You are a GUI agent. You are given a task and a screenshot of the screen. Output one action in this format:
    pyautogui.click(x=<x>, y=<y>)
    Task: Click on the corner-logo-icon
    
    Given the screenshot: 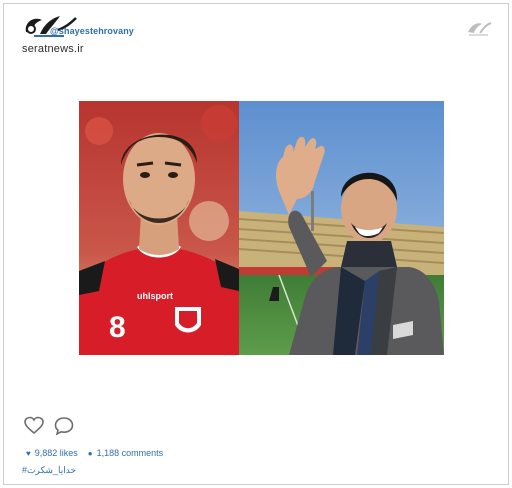 What is the action you would take?
    pyautogui.click(x=480, y=29)
    